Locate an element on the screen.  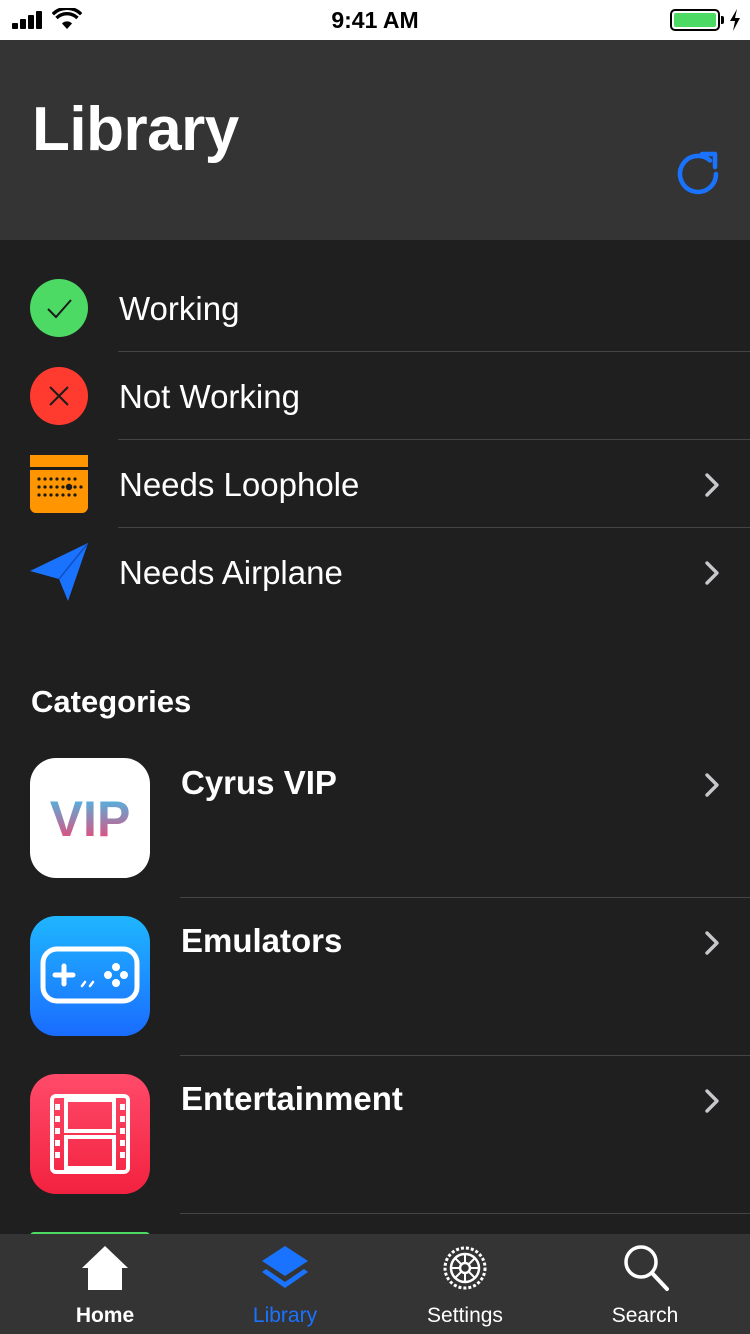
tab-home: Home is located at coordinates (105, 1284).